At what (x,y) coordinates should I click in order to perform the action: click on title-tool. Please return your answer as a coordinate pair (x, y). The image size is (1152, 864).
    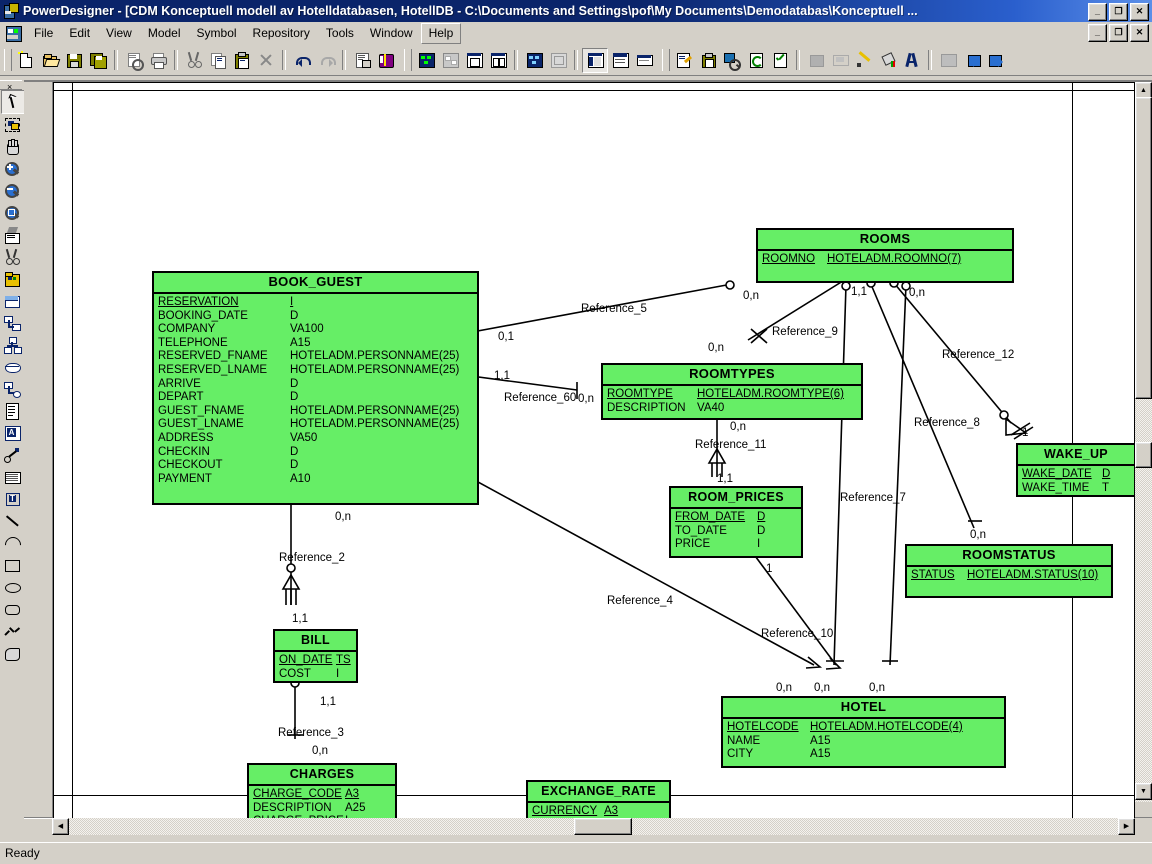
    Looking at the image, I should click on (12, 477).